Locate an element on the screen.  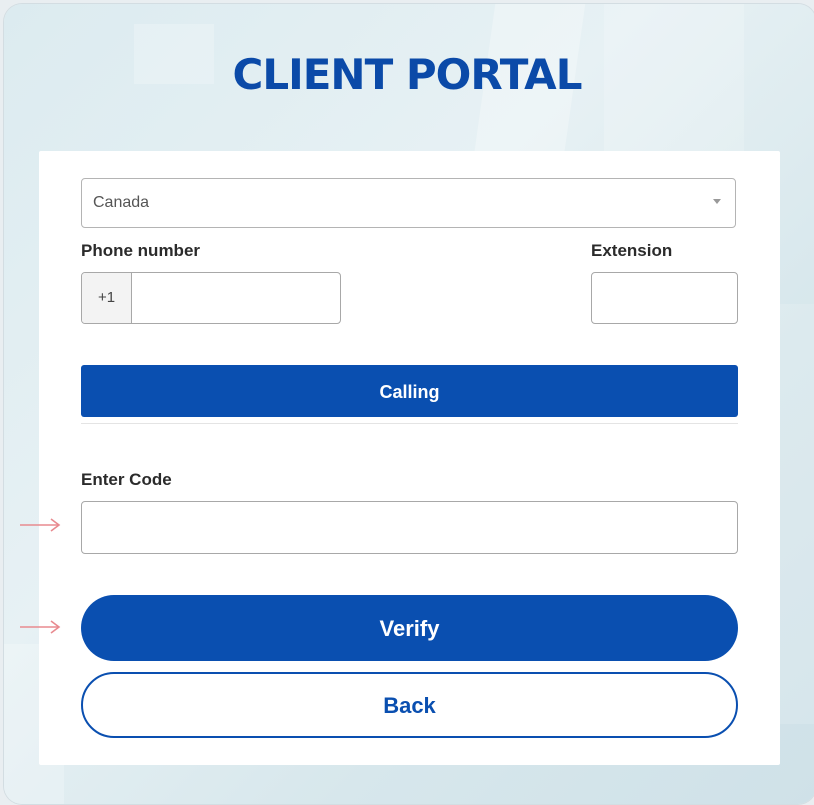
phone-number-label: Phone number is located at coordinates (141, 250).